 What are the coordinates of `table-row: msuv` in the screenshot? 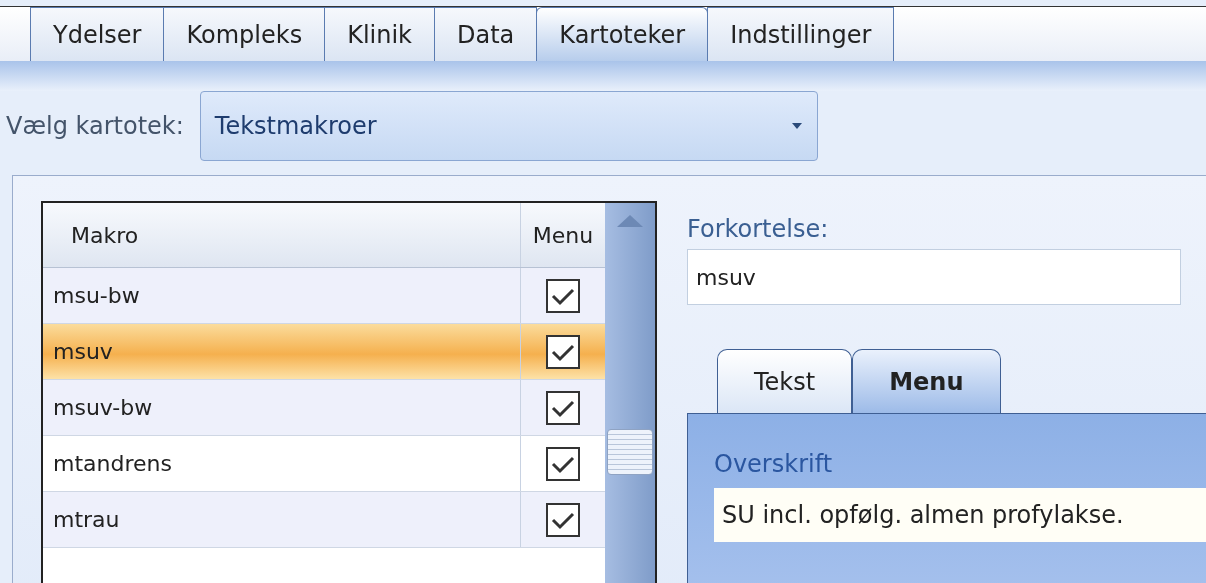 It's located at (324, 352).